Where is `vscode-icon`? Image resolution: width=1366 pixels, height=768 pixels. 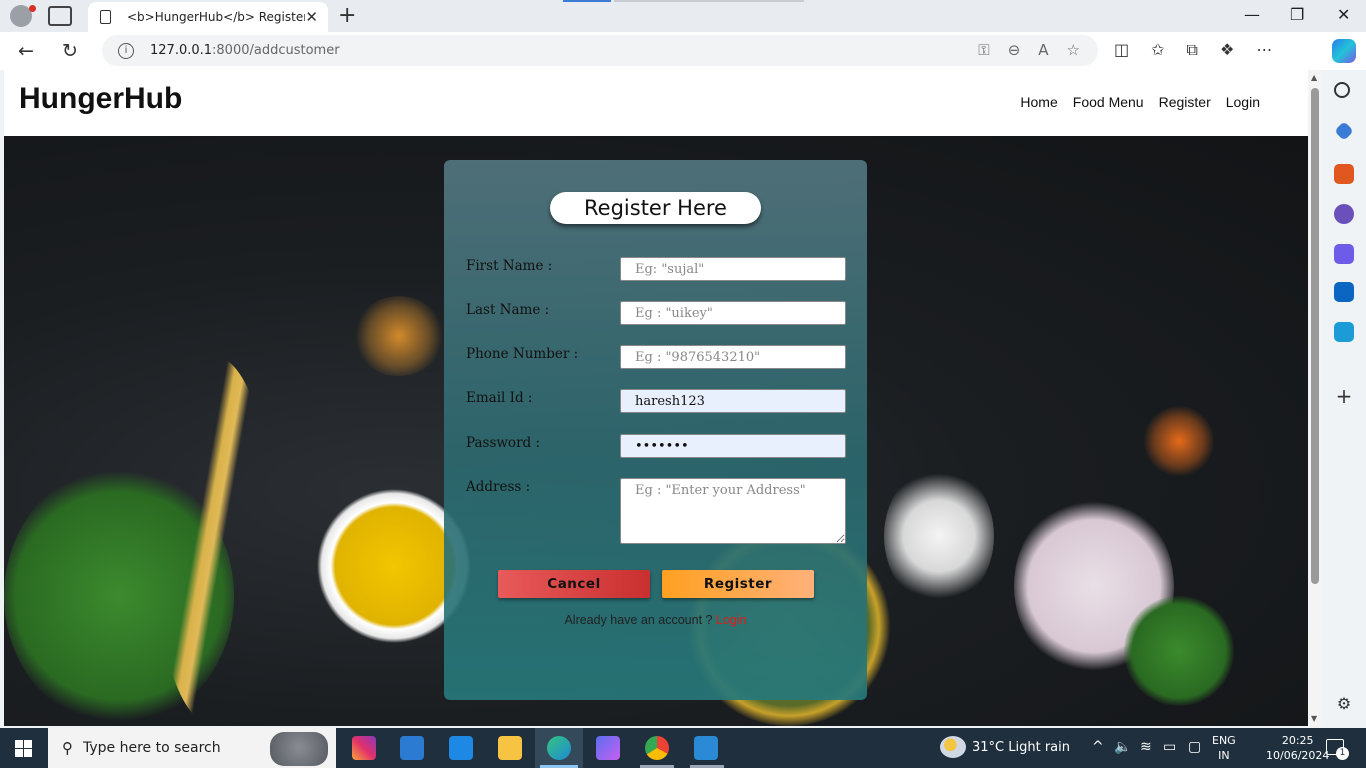 vscode-icon is located at coordinates (706, 748).